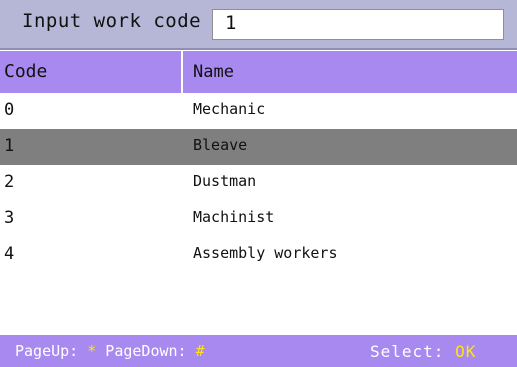 The image size is (517, 367). What do you see at coordinates (220, 145) in the screenshot?
I see `row-name: Bleave` at bounding box center [220, 145].